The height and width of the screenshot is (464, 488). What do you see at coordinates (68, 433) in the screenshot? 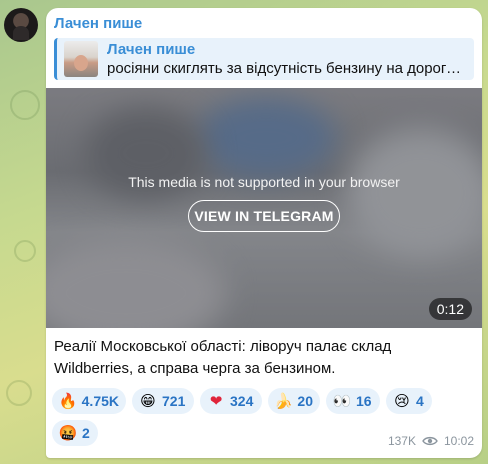
I see `angry-icon: 🤬` at bounding box center [68, 433].